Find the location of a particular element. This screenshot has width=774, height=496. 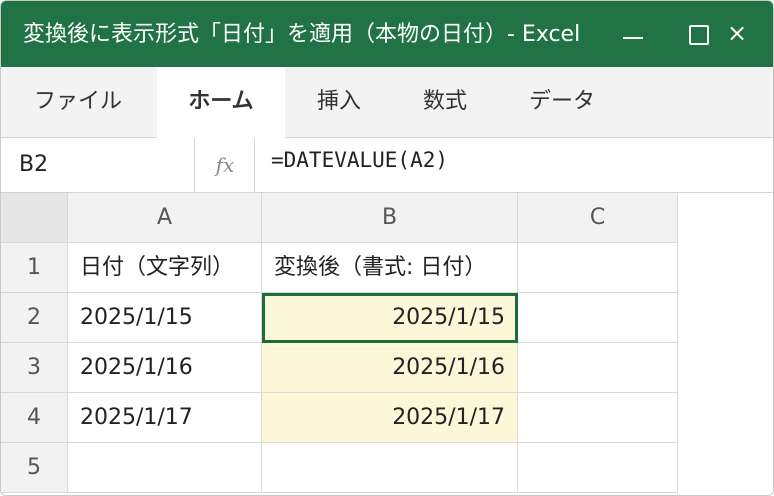

row-header-2: 2 is located at coordinates (34, 318).